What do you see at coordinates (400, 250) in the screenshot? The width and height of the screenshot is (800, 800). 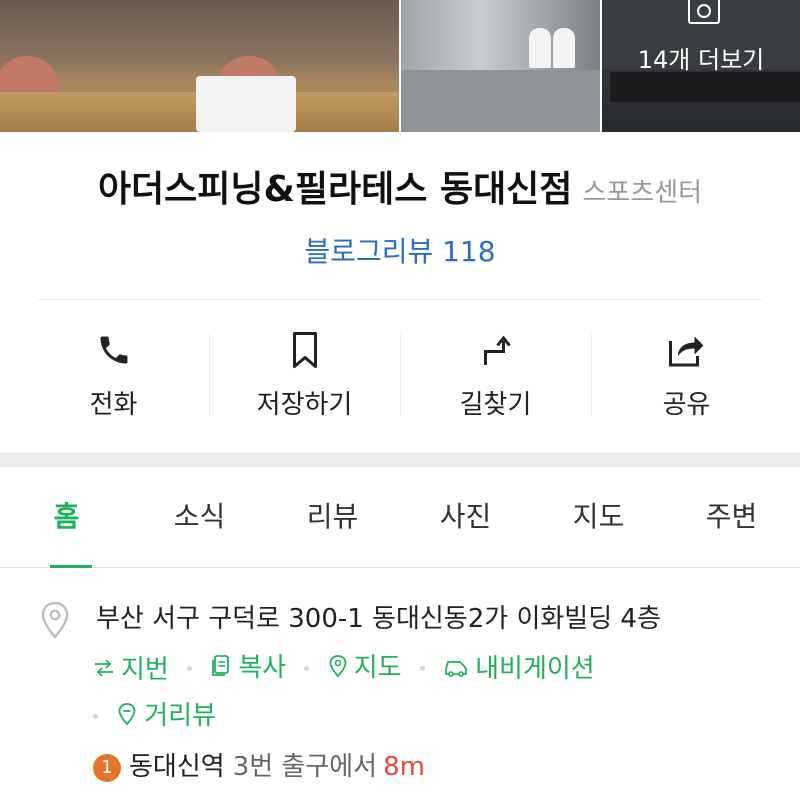 I see `blog-review-link: 블로그리뷰 118` at bounding box center [400, 250].